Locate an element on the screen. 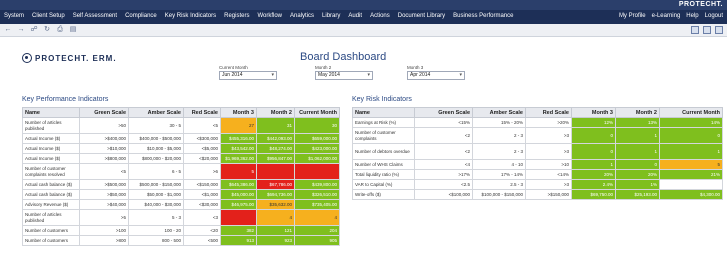  nav-item: Document Library is located at coordinates (421, 16).